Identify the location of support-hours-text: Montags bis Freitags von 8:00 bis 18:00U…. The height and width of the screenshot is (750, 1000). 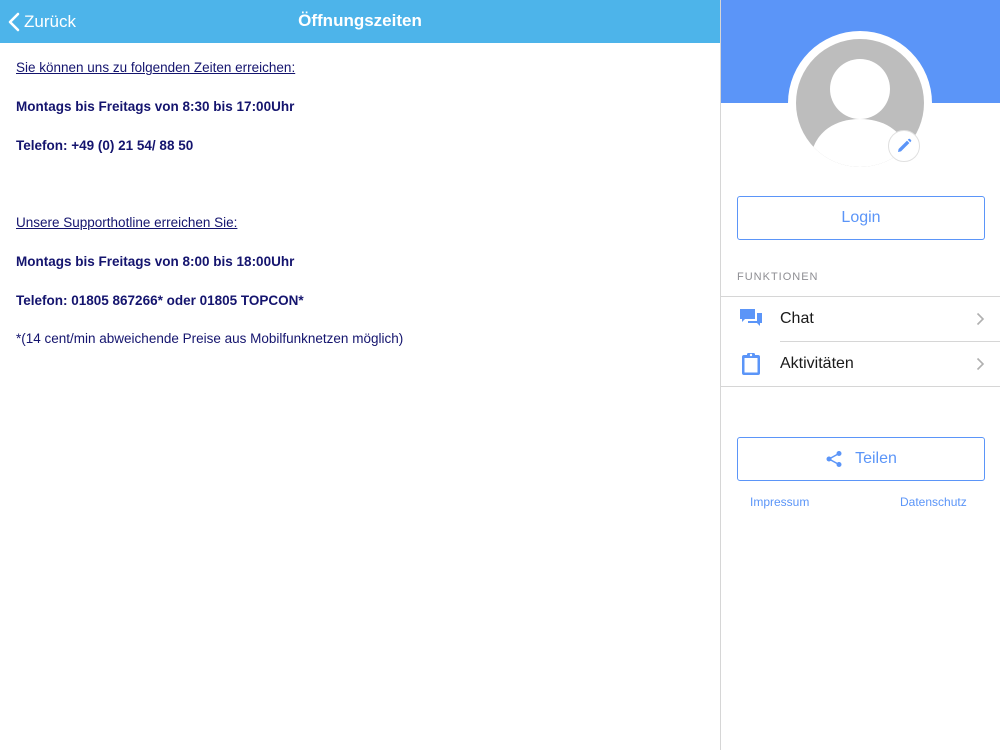
(155, 261).